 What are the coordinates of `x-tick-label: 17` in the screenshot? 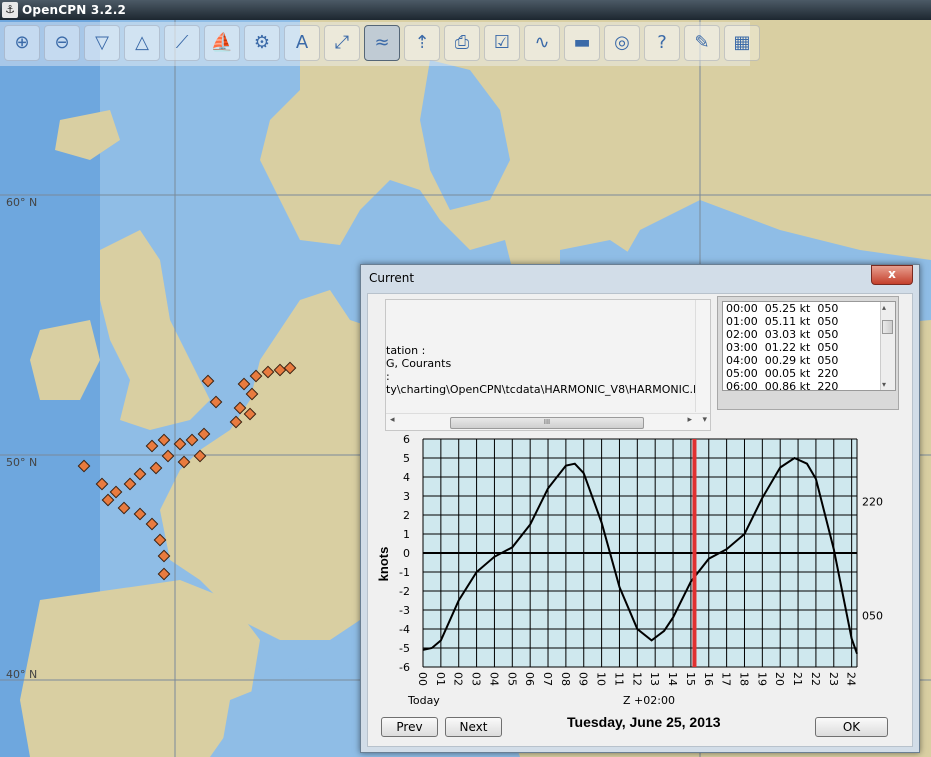 It's located at (726, 679).